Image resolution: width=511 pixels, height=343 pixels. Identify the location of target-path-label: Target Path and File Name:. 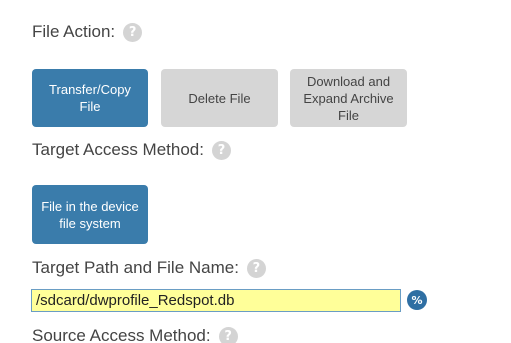
(135, 267).